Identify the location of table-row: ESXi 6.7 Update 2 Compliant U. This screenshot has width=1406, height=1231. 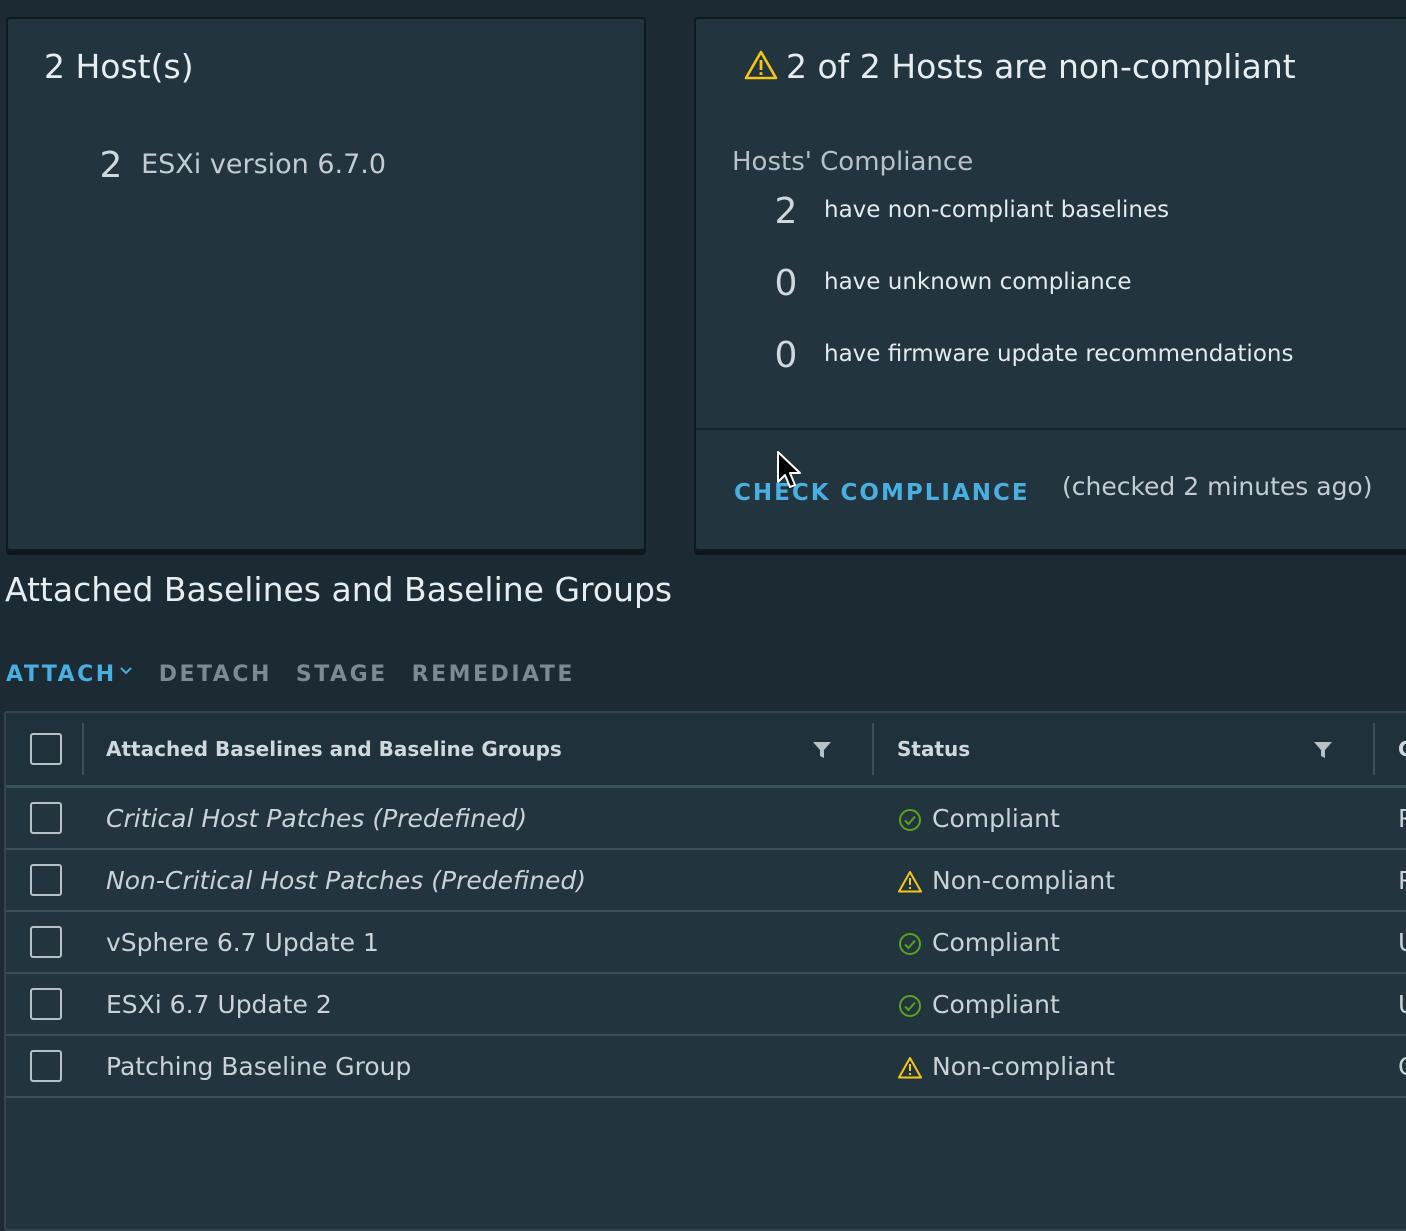
(706, 1005).